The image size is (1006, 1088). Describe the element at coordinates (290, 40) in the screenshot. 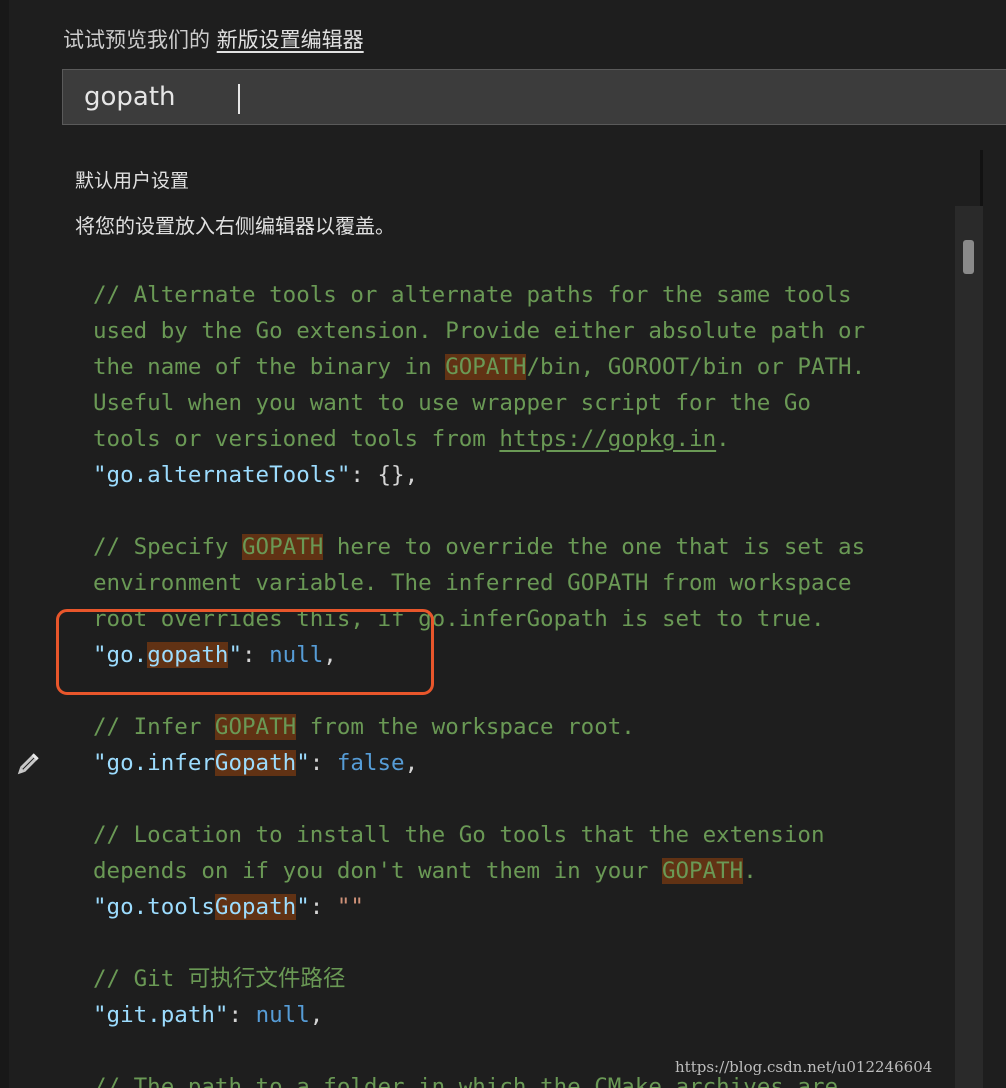

I see `new-settings-editor-link: 新版设置编辑器` at that location.